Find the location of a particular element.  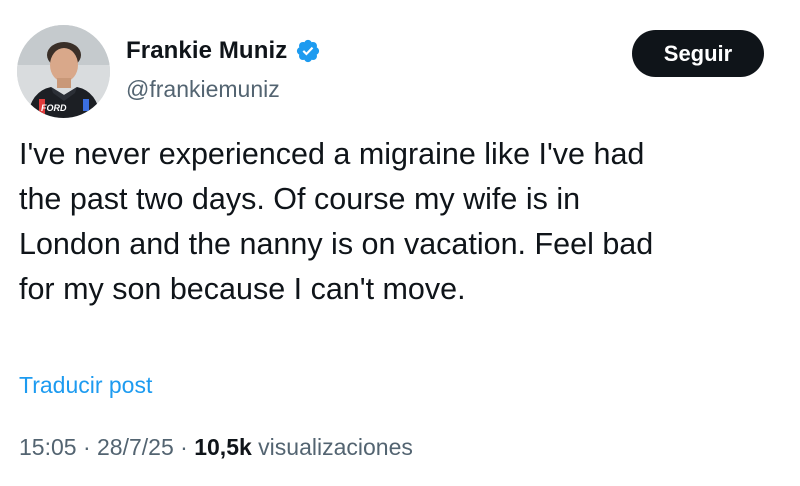

views-count: 10,5k is located at coordinates (223, 447).